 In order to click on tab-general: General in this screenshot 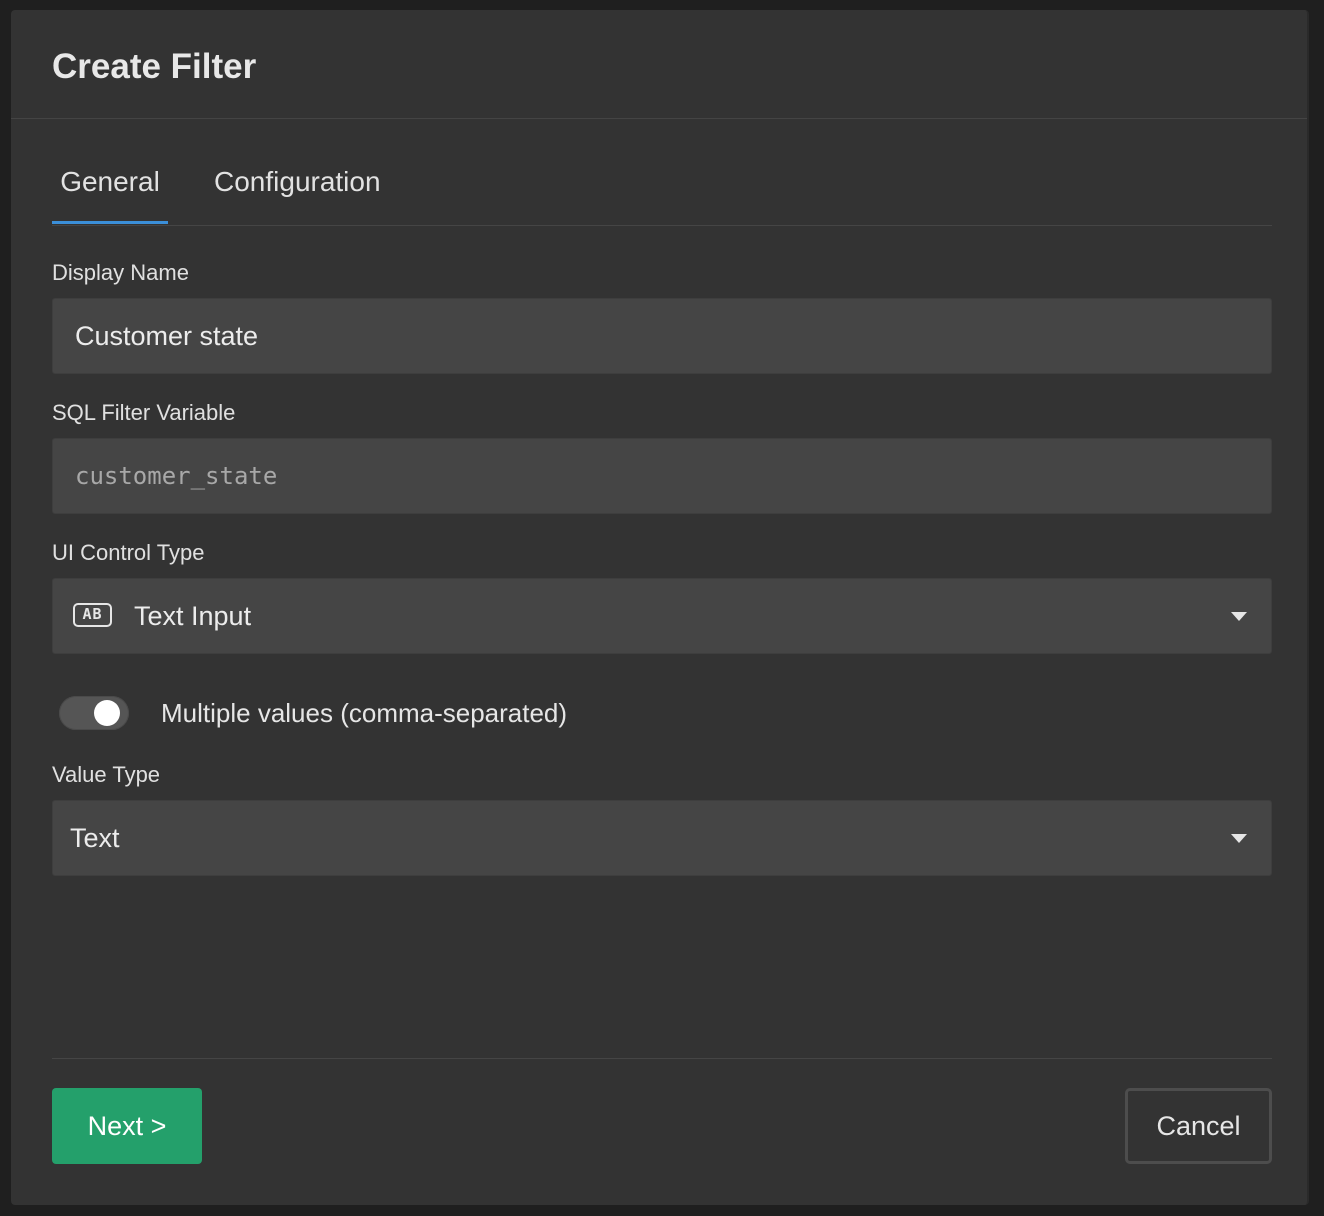, I will do `click(110, 192)`.